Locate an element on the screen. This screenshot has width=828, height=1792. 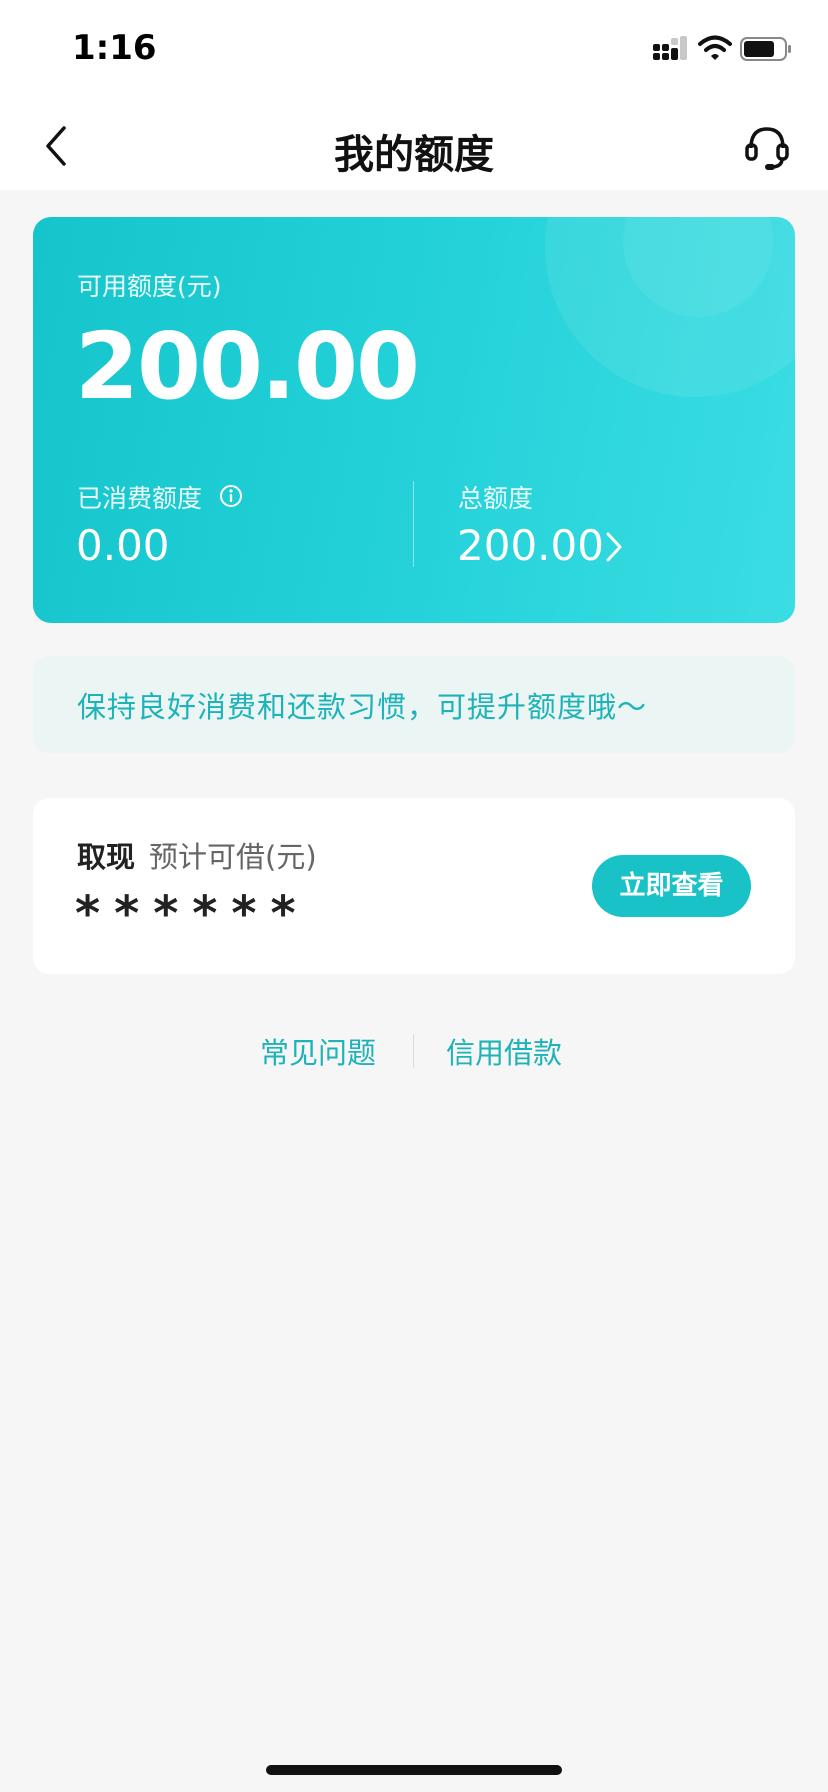
nav-bar: 我的额度 is located at coordinates (414, 145).